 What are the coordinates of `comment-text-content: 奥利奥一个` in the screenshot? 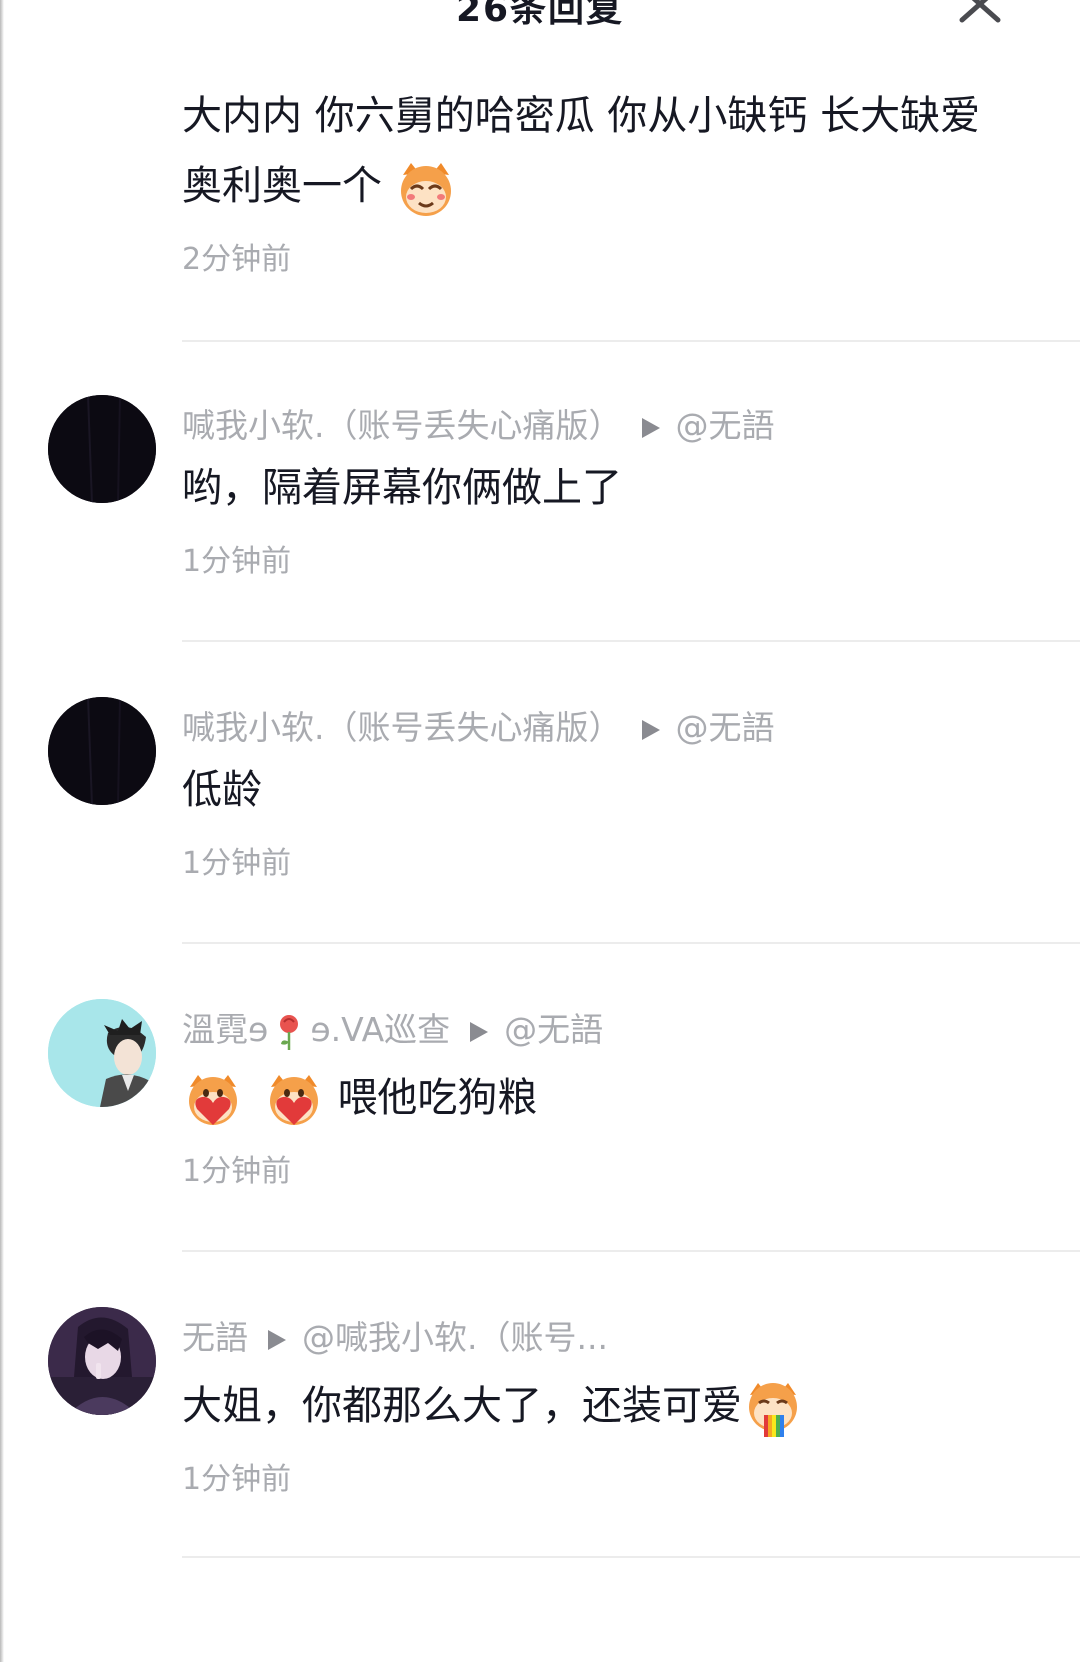 It's located at (282, 186).